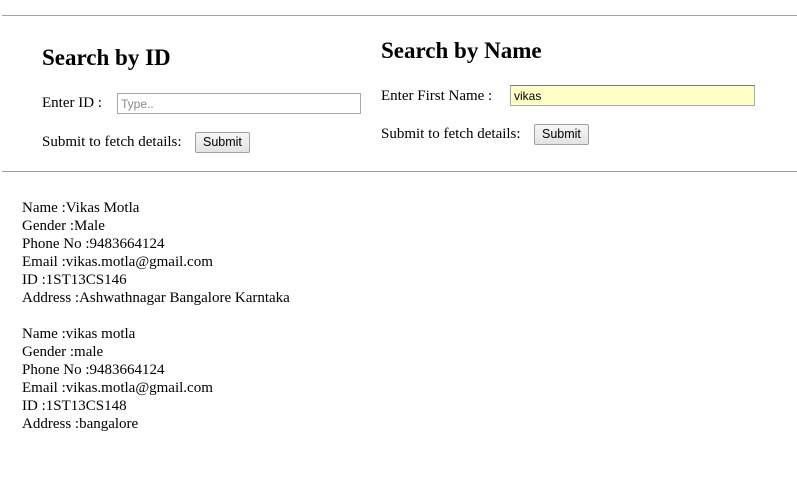  What do you see at coordinates (437, 96) in the screenshot?
I see `first-name-label: Enter First Name :` at bounding box center [437, 96].